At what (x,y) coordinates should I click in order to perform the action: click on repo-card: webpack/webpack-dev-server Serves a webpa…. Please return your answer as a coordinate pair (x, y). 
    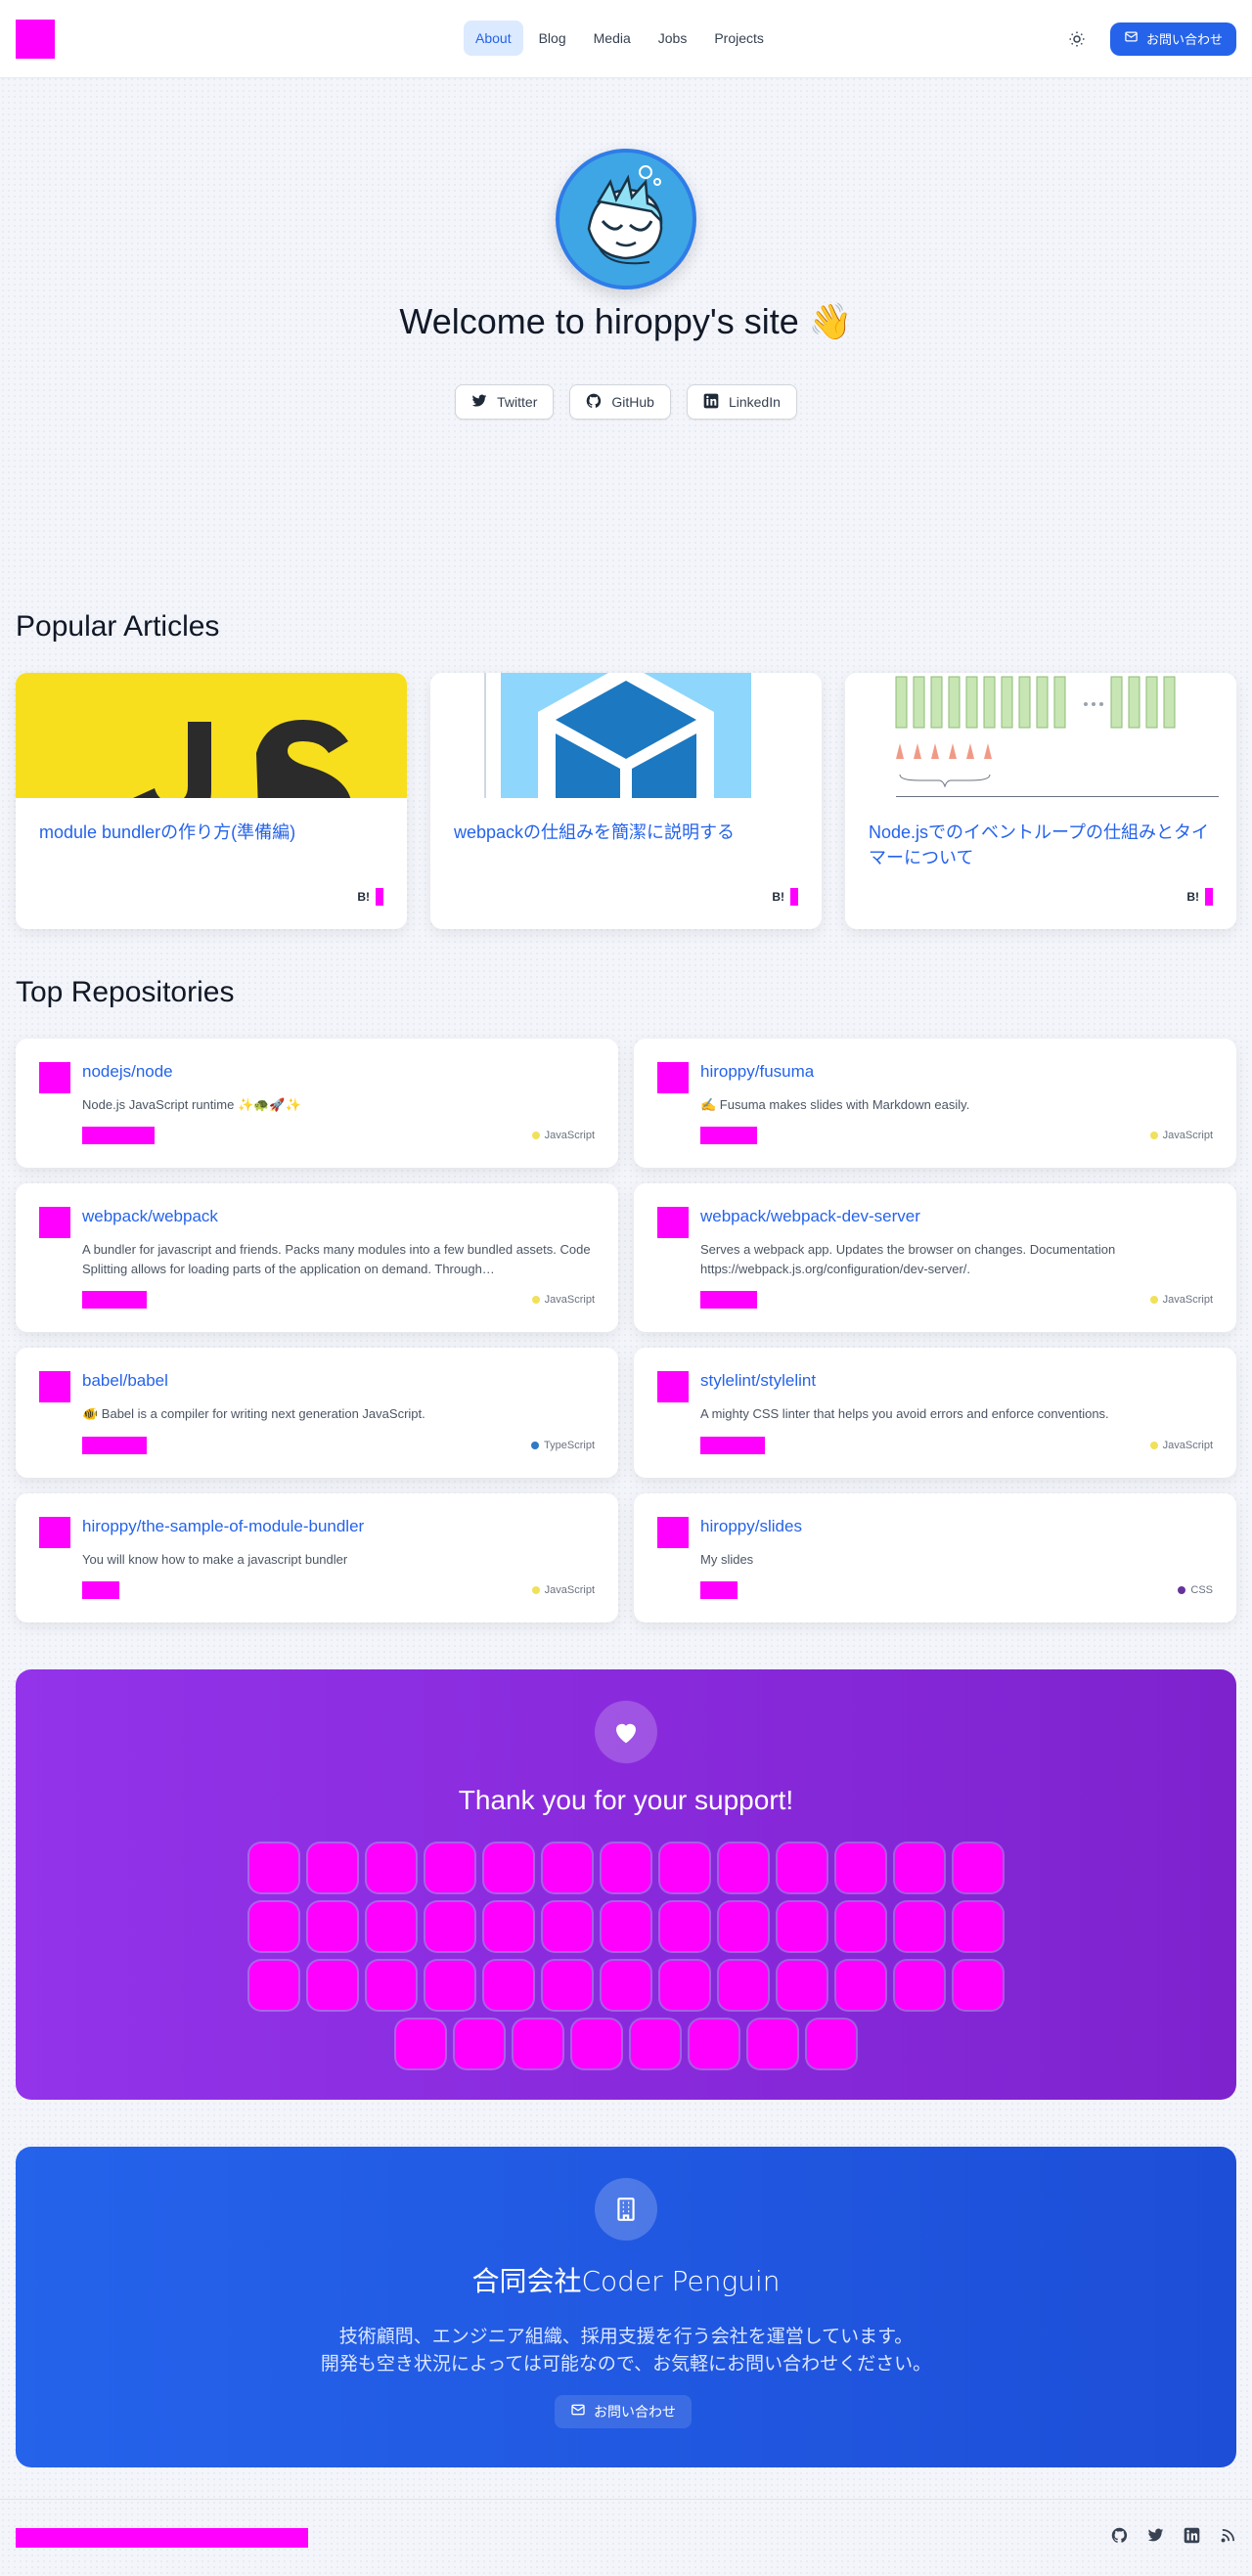
    Looking at the image, I should click on (935, 1258).